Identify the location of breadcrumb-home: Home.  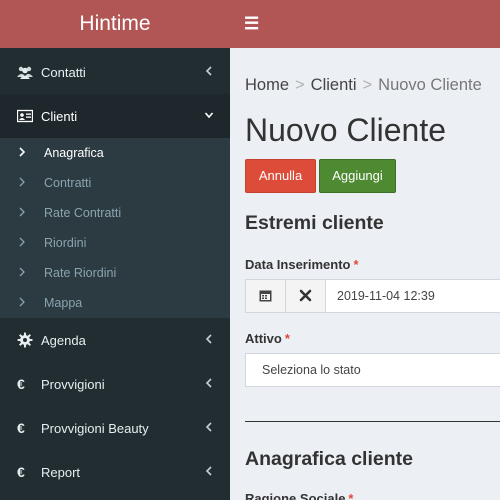
(267, 85).